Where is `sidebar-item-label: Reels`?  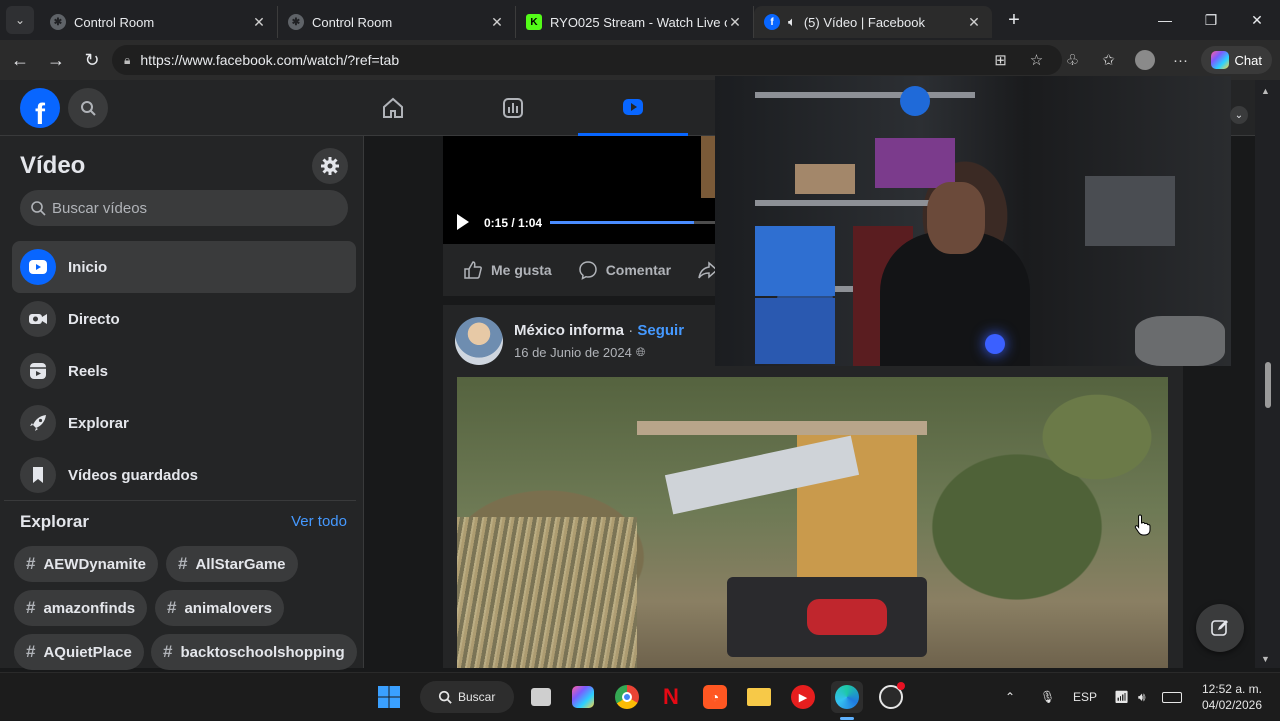 sidebar-item-label: Reels is located at coordinates (88, 371).